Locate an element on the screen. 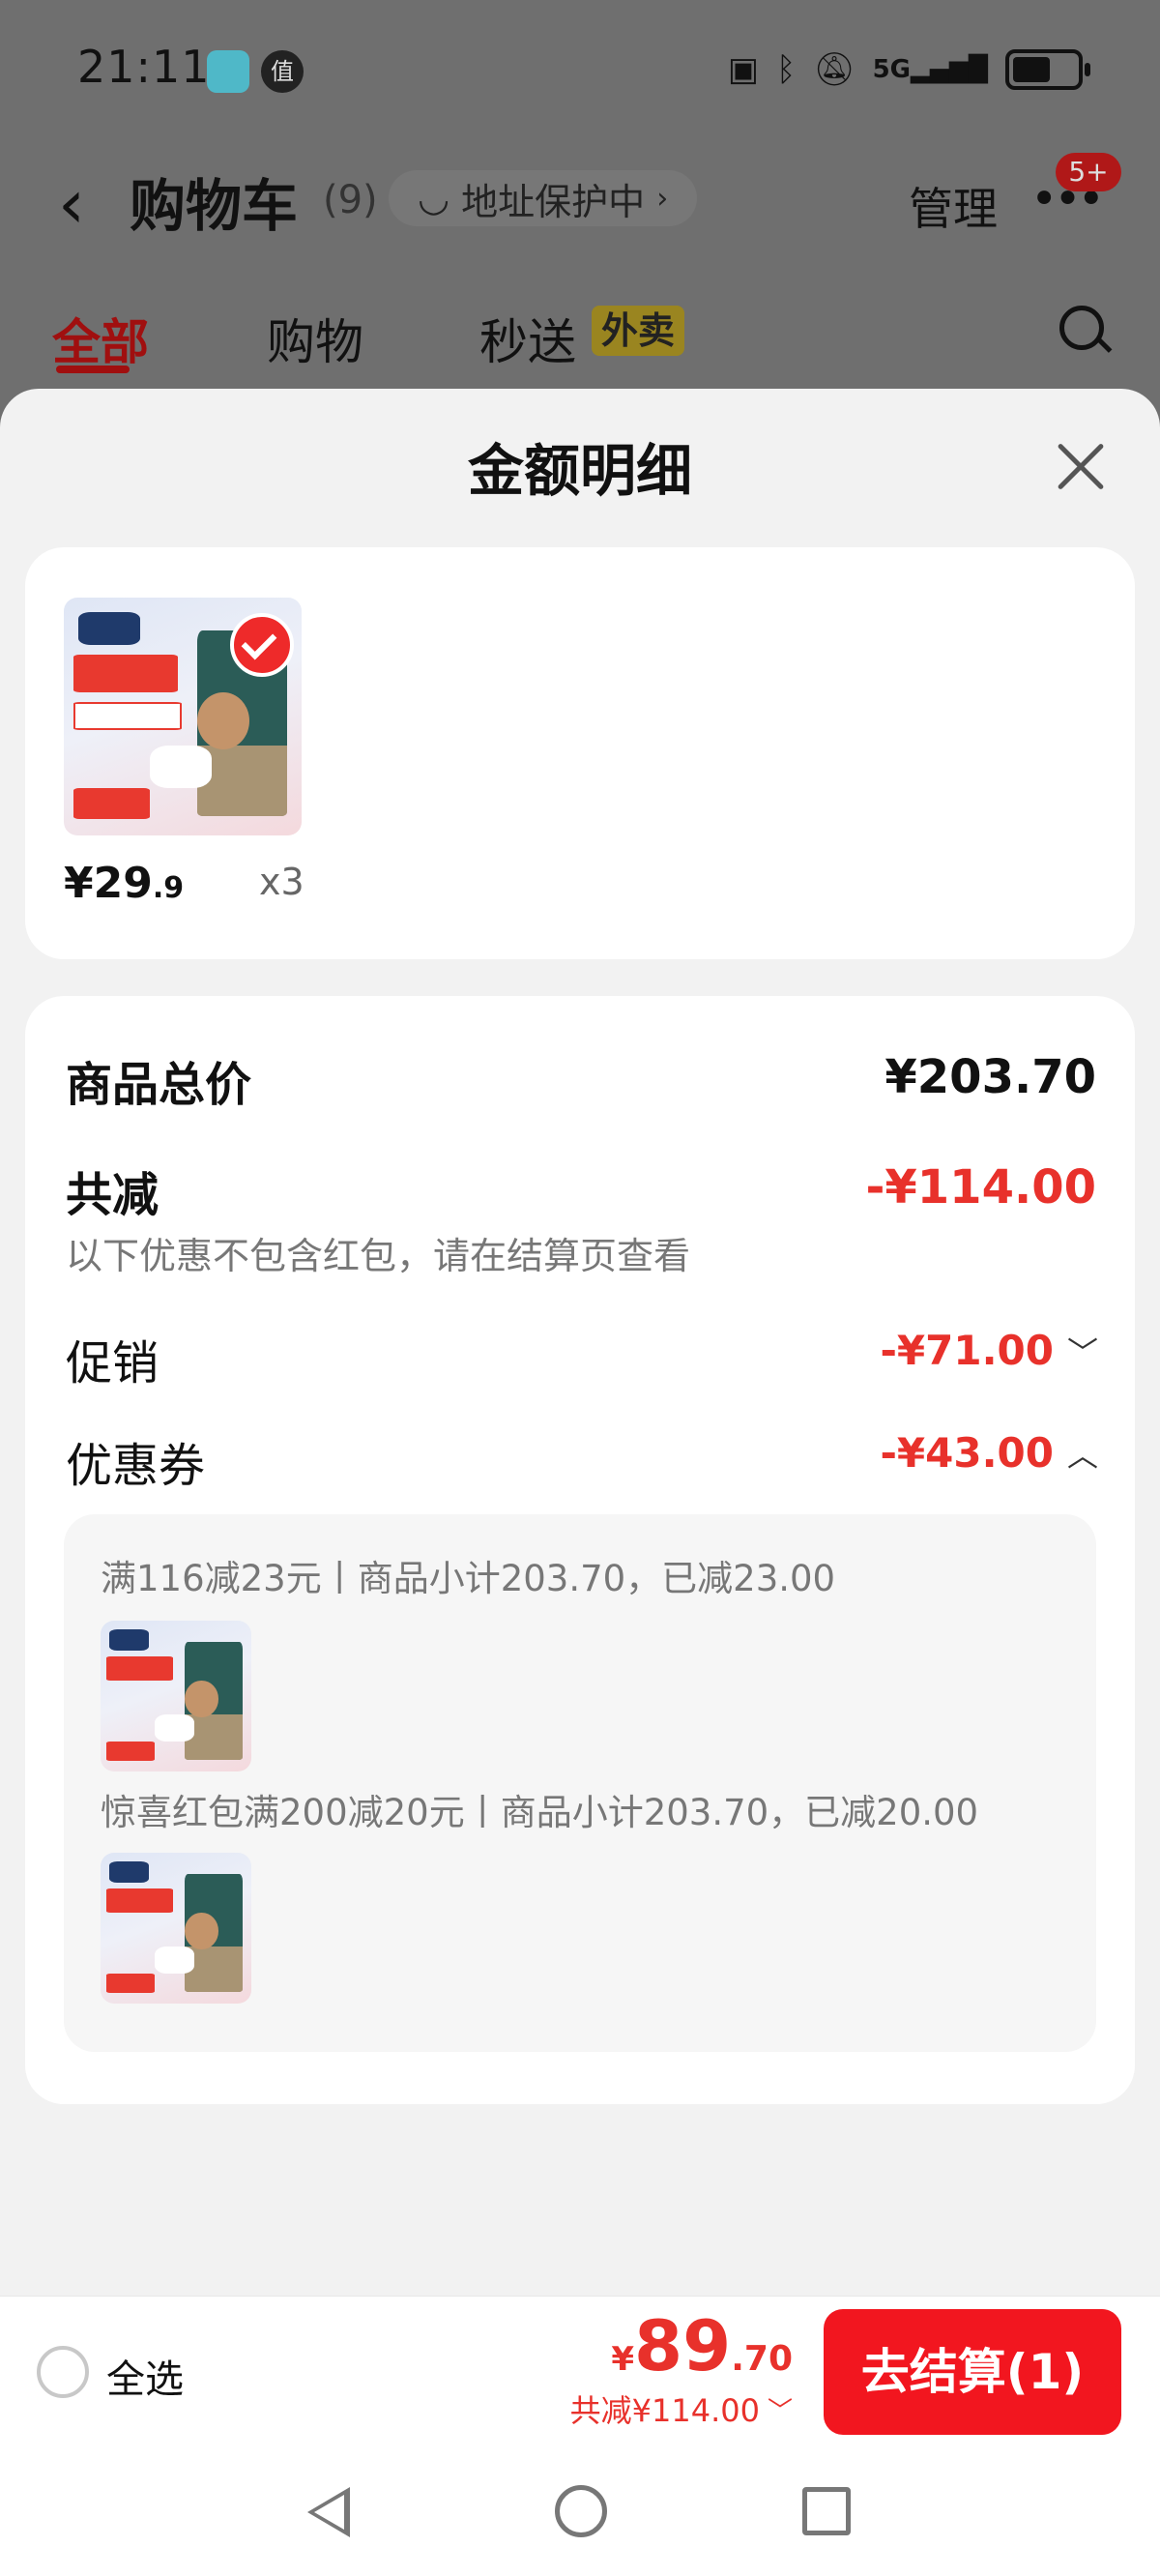 Image resolution: width=1160 pixels, height=2576 pixels. coupon-detail-text: 惊喜红包满200减20元丨商品小计203.70，已减20.00 is located at coordinates (540, 1812).